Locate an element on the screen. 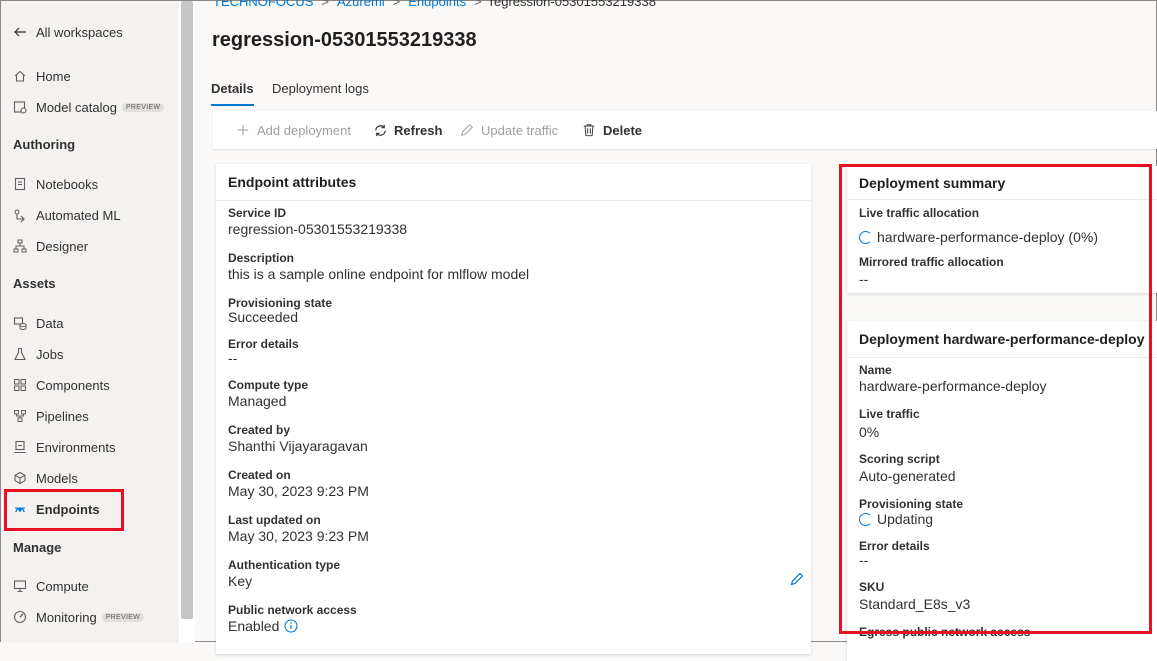 This screenshot has width=1157, height=661. breadcrumb-current: regression-05301553219338 is located at coordinates (572, 4).